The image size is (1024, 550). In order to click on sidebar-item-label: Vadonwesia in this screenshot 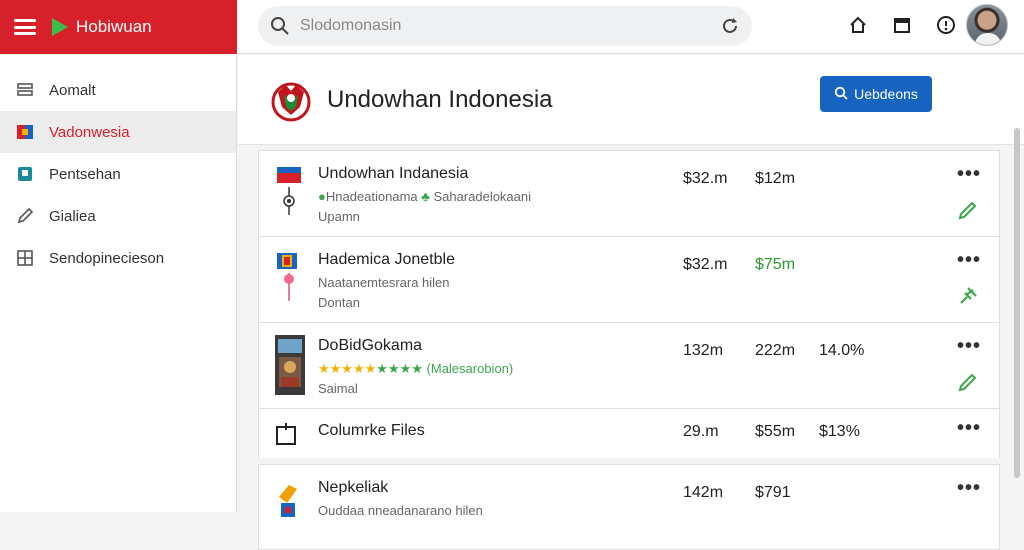, I will do `click(89, 132)`.